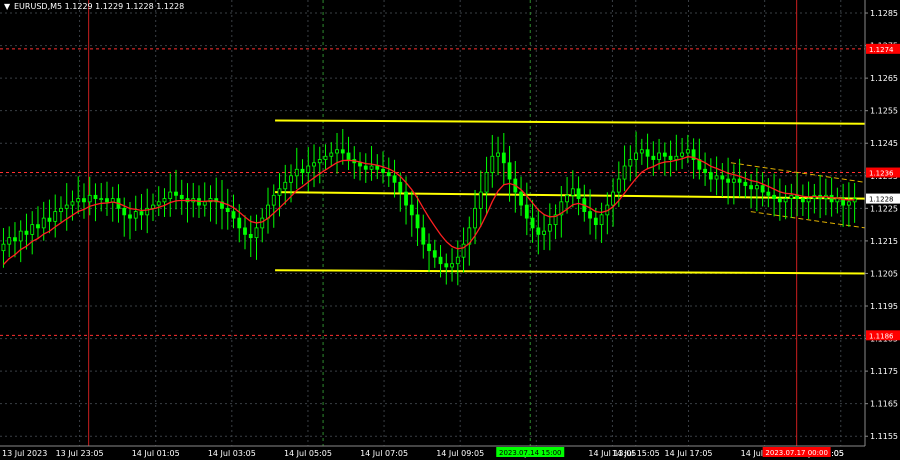 This screenshot has width=900, height=460. Describe the element at coordinates (24, 453) in the screenshot. I see `x-tick-label: 13 Jul 2023` at that location.